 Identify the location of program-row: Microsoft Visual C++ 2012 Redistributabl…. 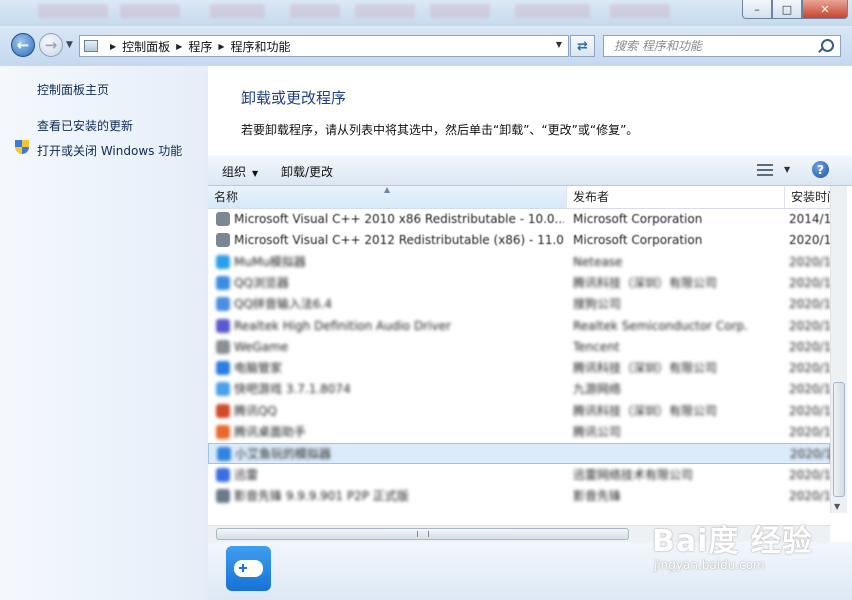
(519, 240).